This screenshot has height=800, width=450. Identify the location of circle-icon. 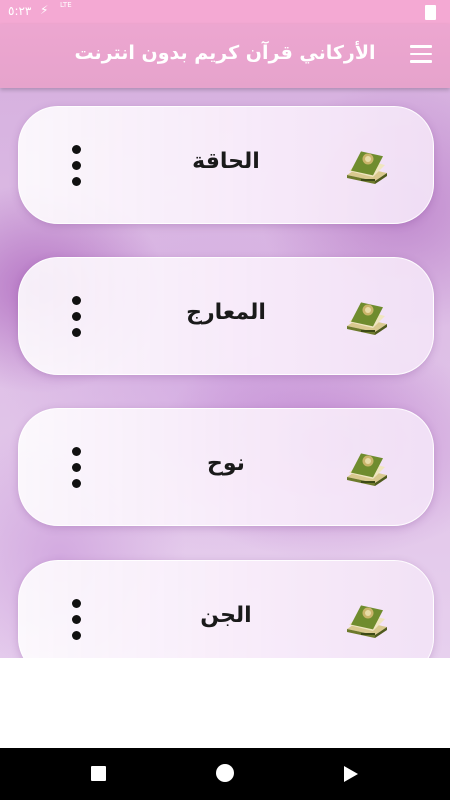
(225, 773).